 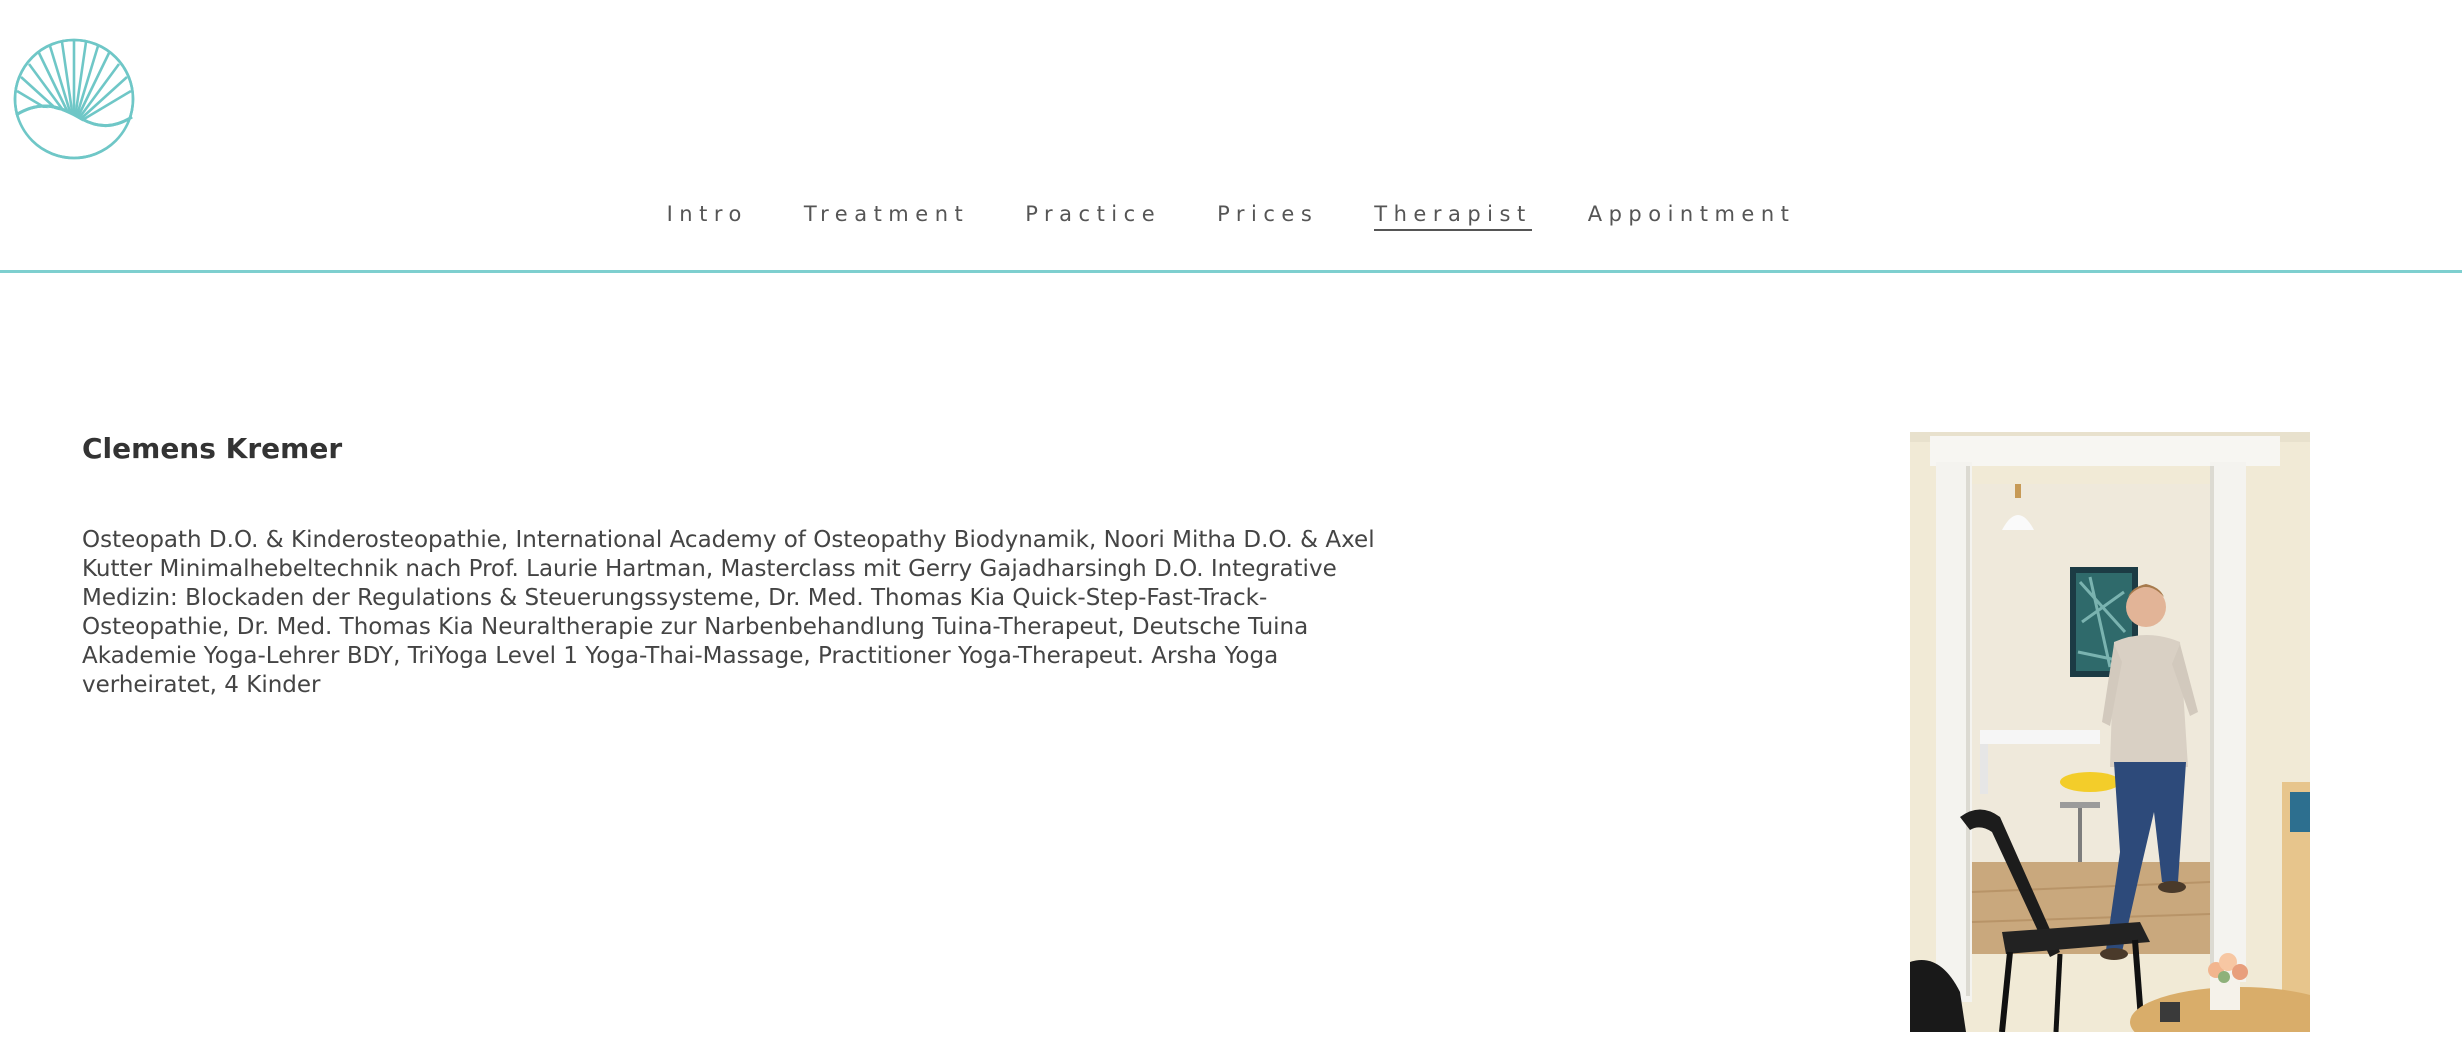 I want to click on nav-item-practice: Practice, so click(x=1093, y=214).